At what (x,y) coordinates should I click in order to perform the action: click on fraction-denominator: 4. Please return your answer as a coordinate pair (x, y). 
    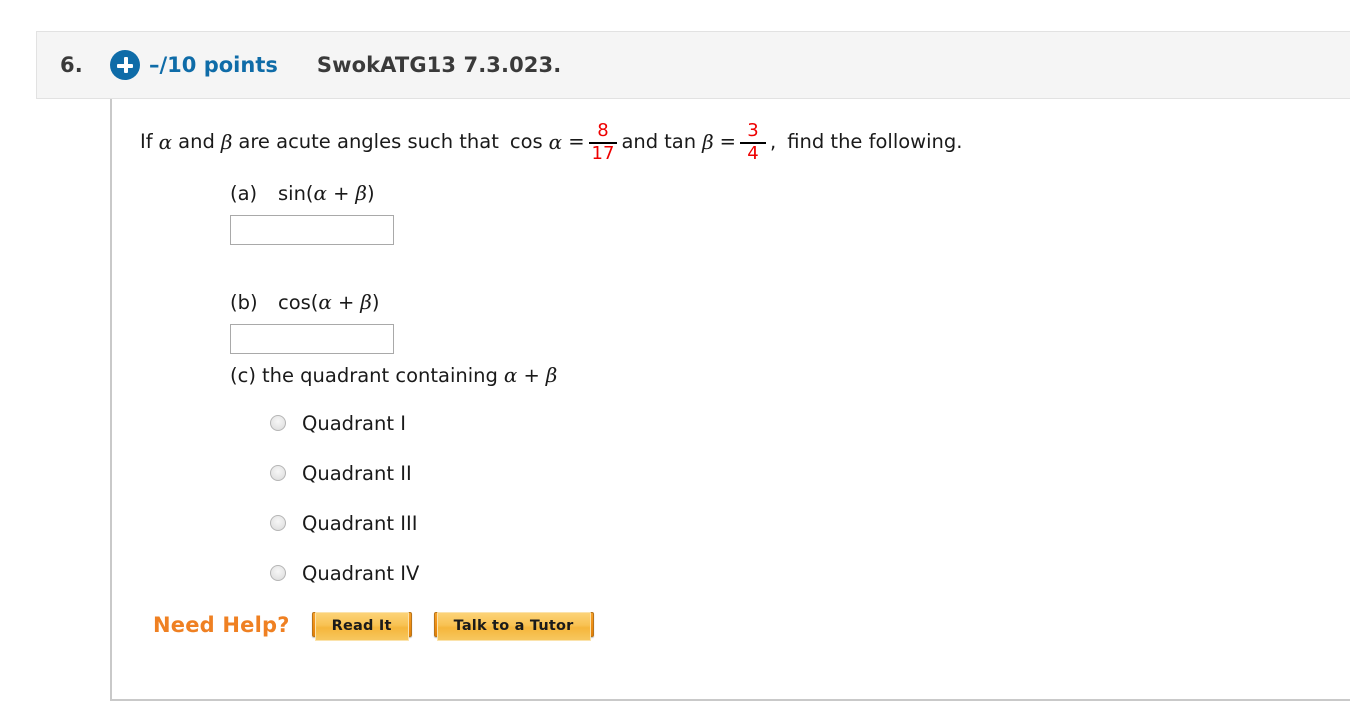
    Looking at the image, I should click on (753, 153).